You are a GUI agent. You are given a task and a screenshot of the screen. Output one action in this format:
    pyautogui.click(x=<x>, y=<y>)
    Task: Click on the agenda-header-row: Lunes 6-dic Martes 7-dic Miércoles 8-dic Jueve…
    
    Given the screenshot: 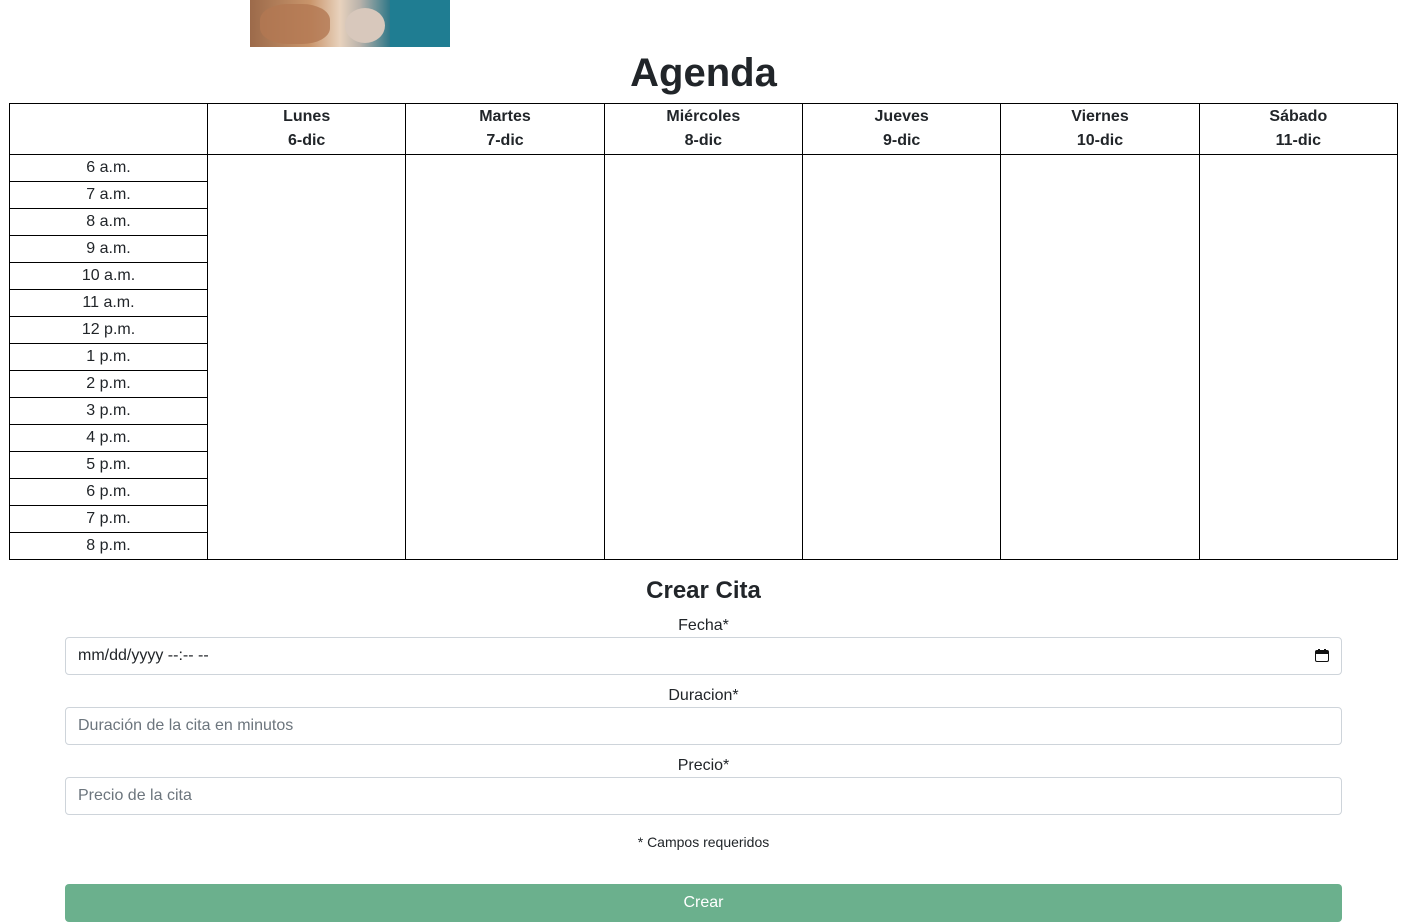 What is the action you would take?
    pyautogui.click(x=704, y=129)
    